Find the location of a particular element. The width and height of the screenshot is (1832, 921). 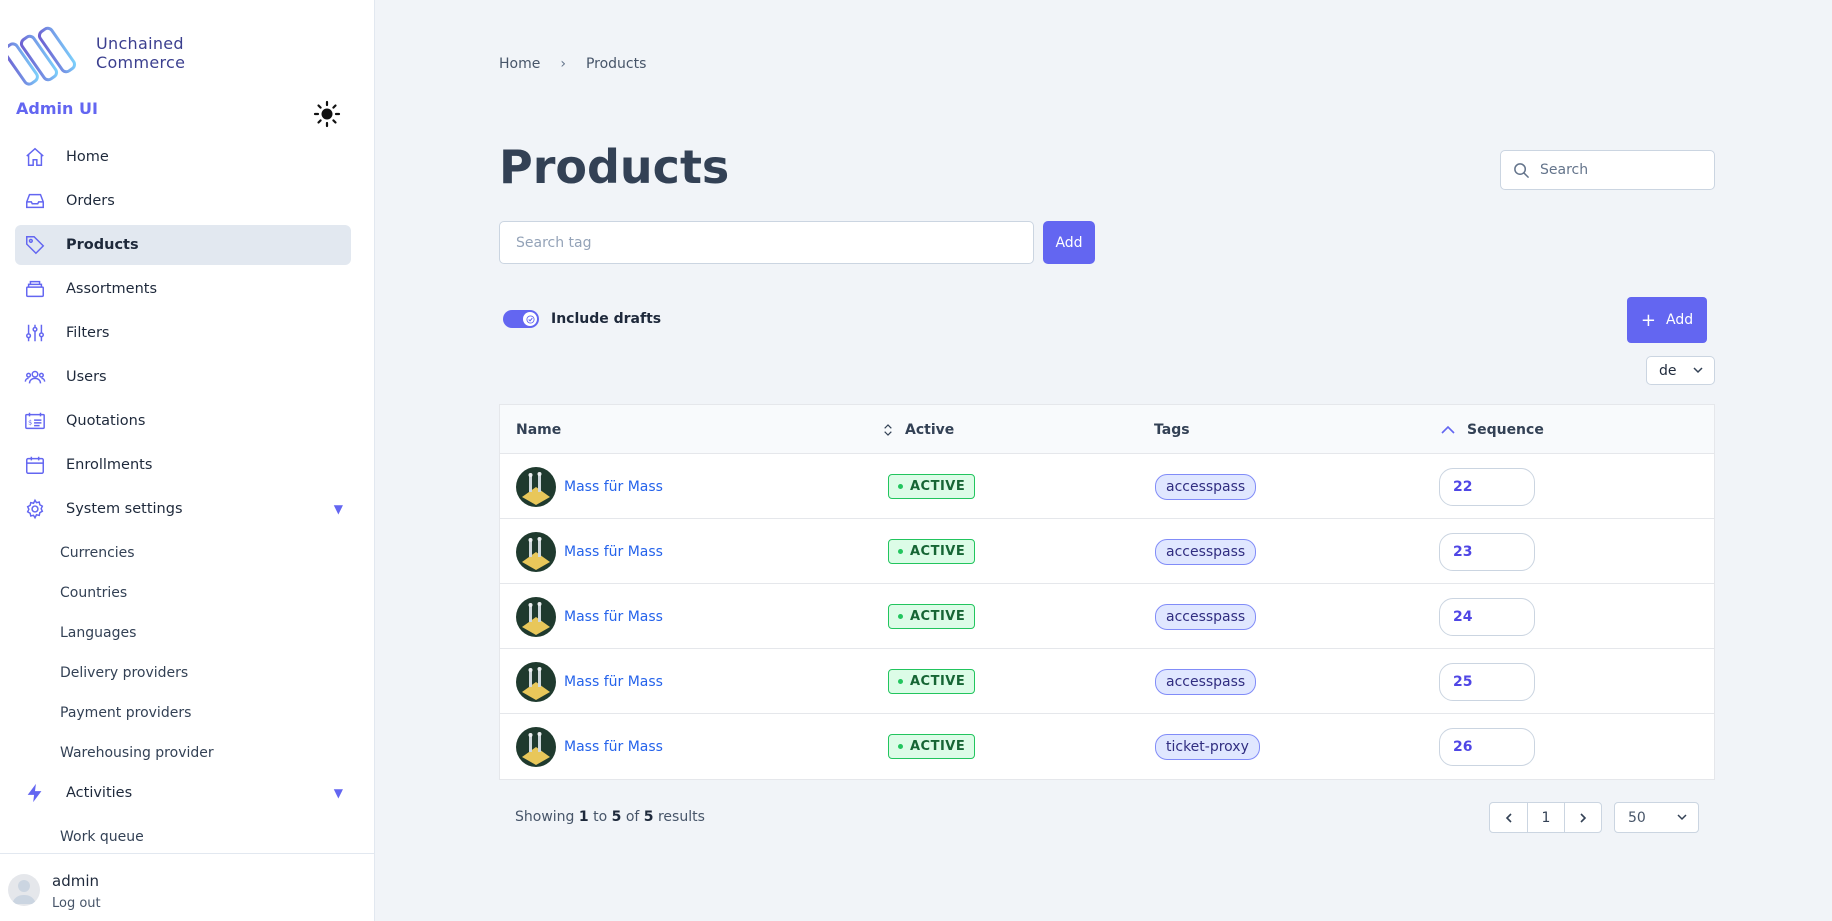

results-to-word: to is located at coordinates (600, 817).